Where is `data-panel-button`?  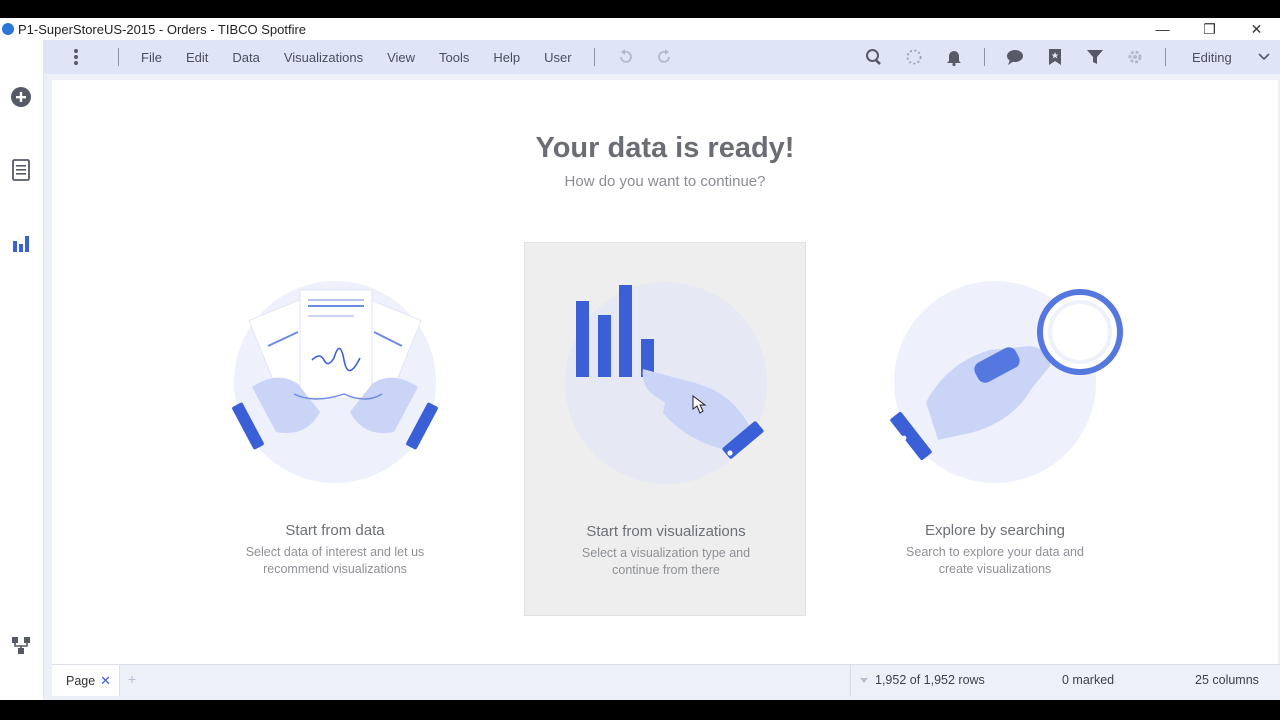
data-panel-button is located at coordinates (21, 170).